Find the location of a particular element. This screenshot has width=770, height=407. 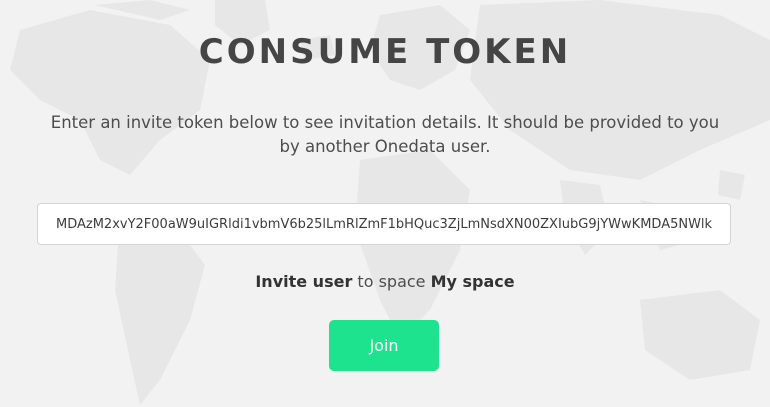

invitation-connector: to space is located at coordinates (391, 281).